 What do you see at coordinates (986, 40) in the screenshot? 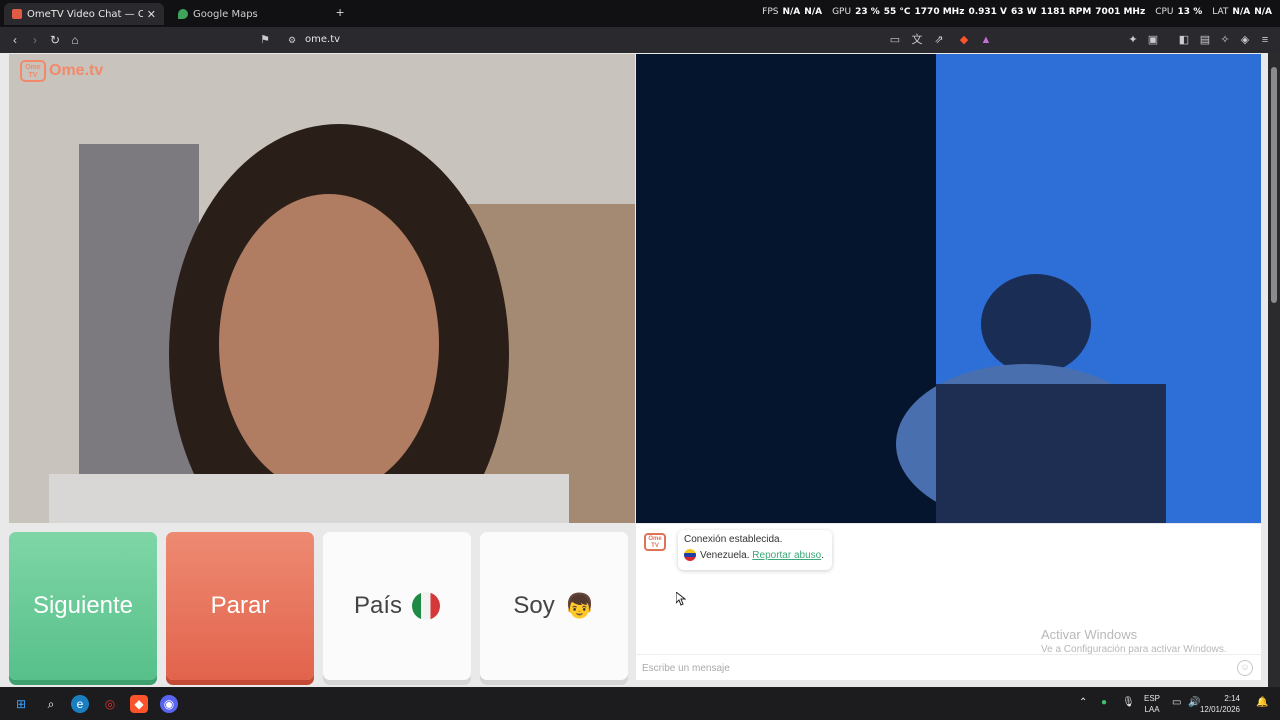
I see `brave-rewards-icon: ▲` at bounding box center [986, 40].